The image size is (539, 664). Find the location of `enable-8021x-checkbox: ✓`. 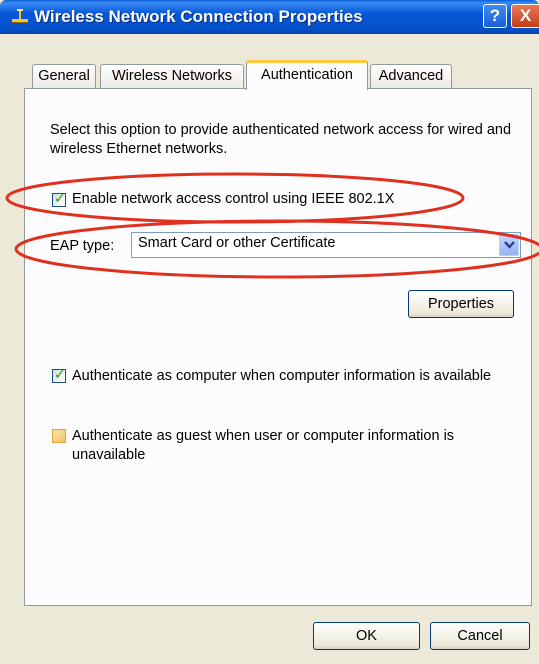

enable-8021x-checkbox: ✓ is located at coordinates (59, 198).